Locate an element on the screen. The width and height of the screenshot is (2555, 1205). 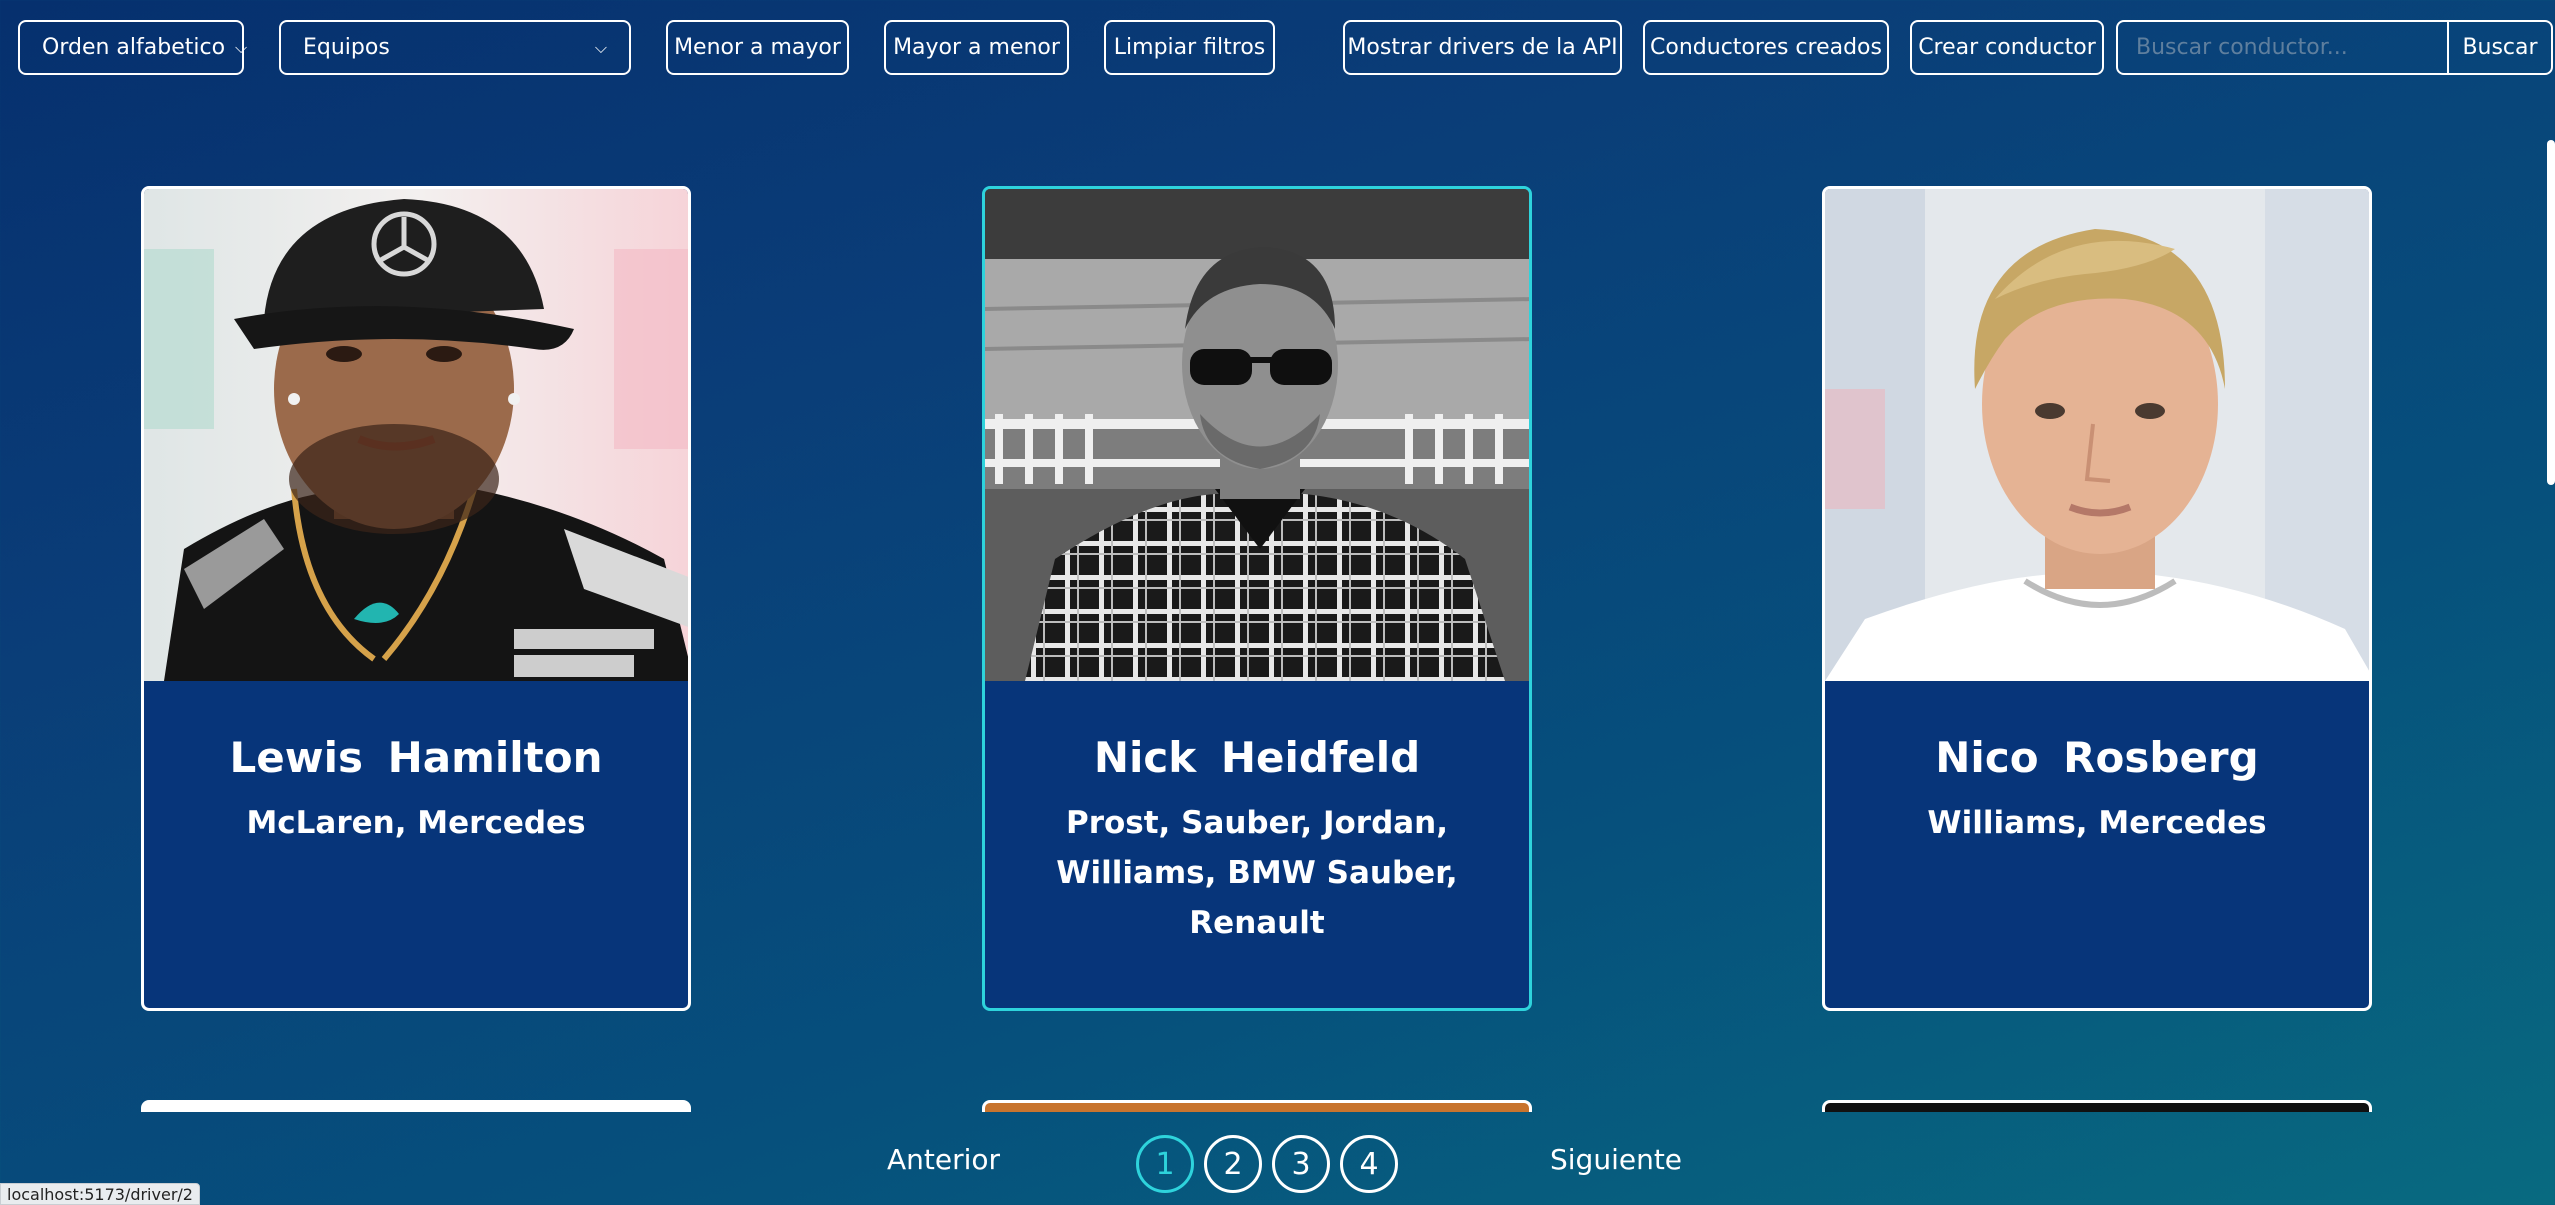
create-driver-button: Crear conductor is located at coordinates (2007, 47).